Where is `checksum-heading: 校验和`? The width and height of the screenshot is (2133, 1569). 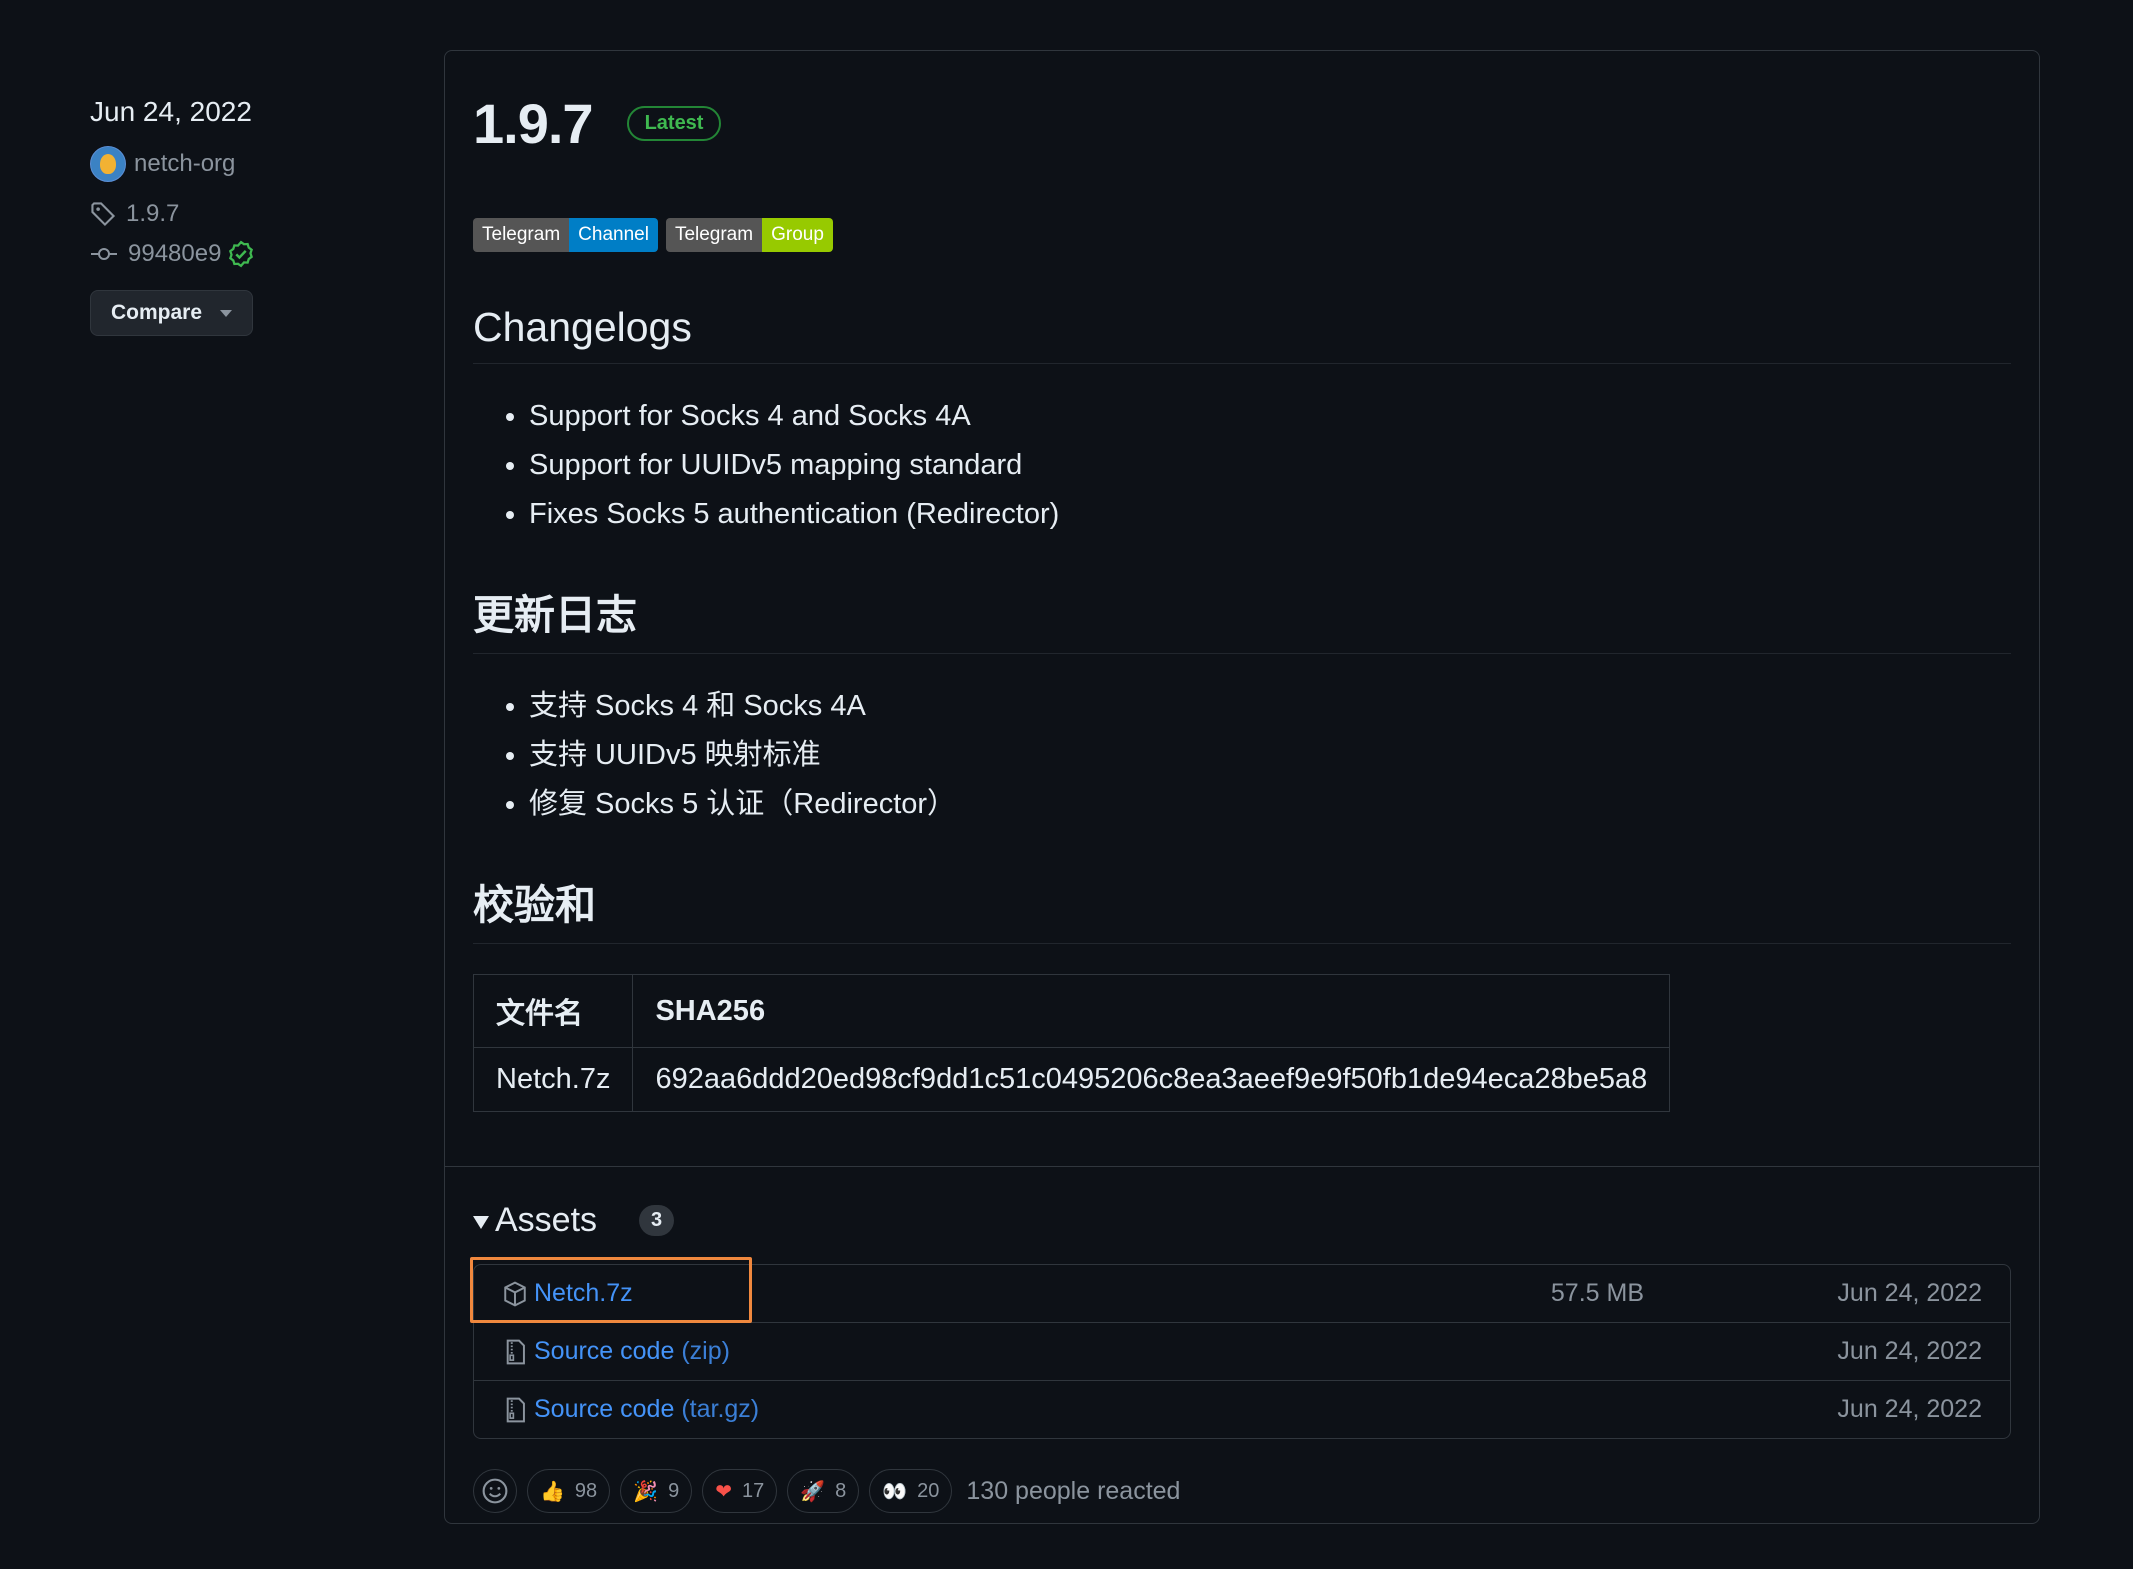 checksum-heading: 校验和 is located at coordinates (1242, 907).